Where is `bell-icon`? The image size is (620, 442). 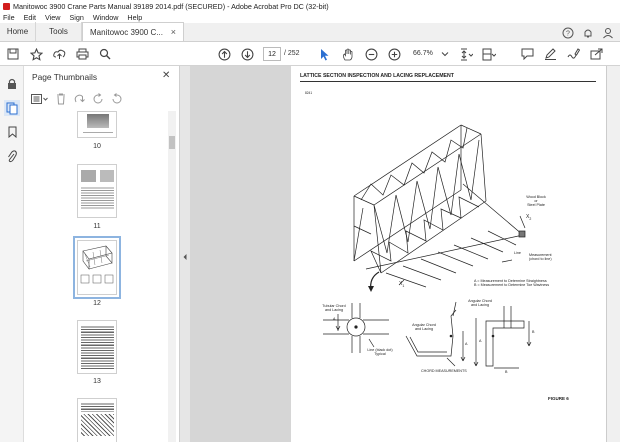 bell-icon is located at coordinates (588, 33).